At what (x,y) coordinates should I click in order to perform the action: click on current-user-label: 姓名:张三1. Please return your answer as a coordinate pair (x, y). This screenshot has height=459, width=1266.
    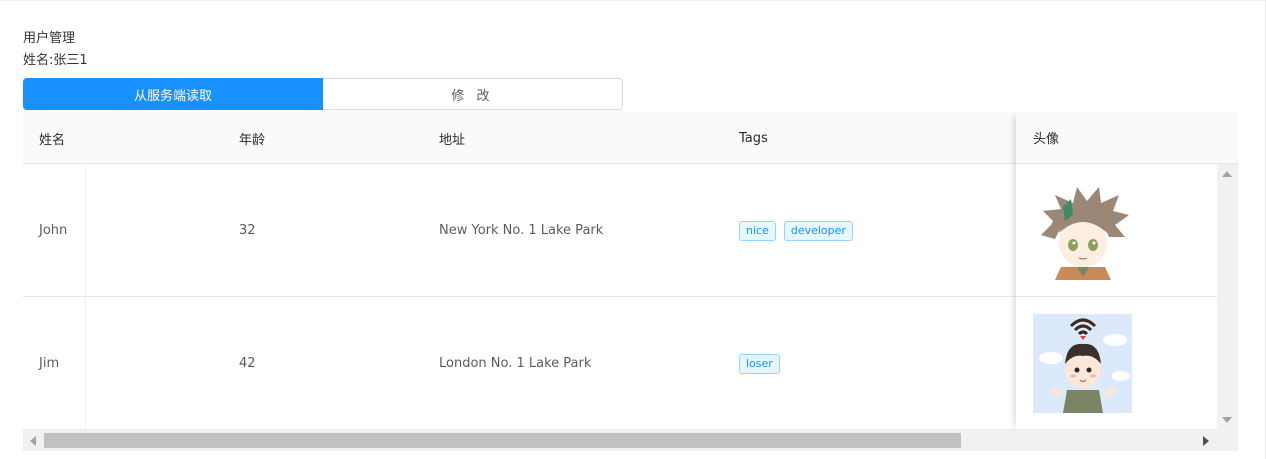
    Looking at the image, I should click on (55, 60).